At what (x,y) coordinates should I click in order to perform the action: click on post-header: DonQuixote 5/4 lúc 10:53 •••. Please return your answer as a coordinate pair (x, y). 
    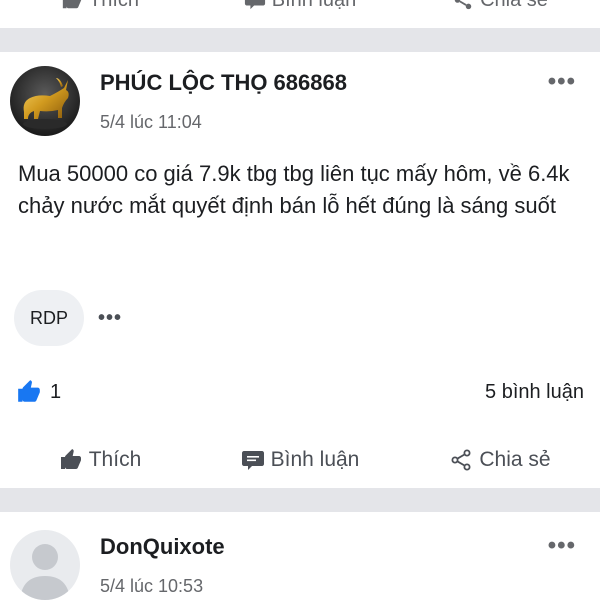
    Looking at the image, I should click on (300, 565).